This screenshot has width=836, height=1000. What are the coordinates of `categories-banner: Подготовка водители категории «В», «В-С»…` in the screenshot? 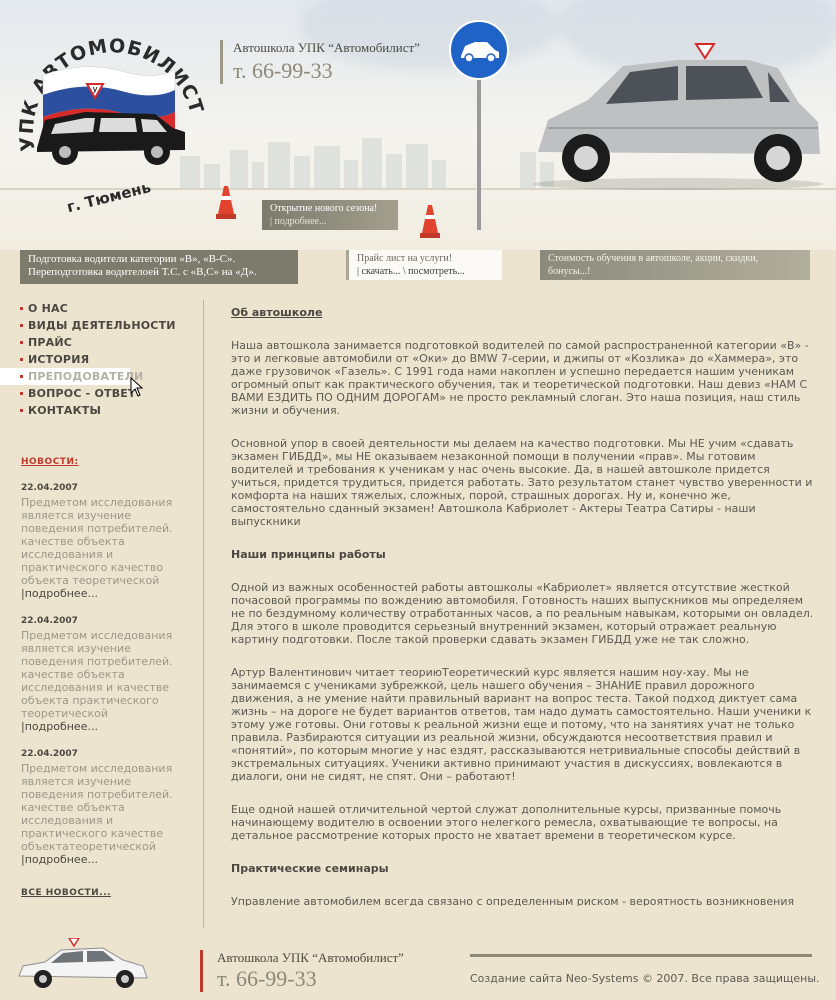 It's located at (159, 267).